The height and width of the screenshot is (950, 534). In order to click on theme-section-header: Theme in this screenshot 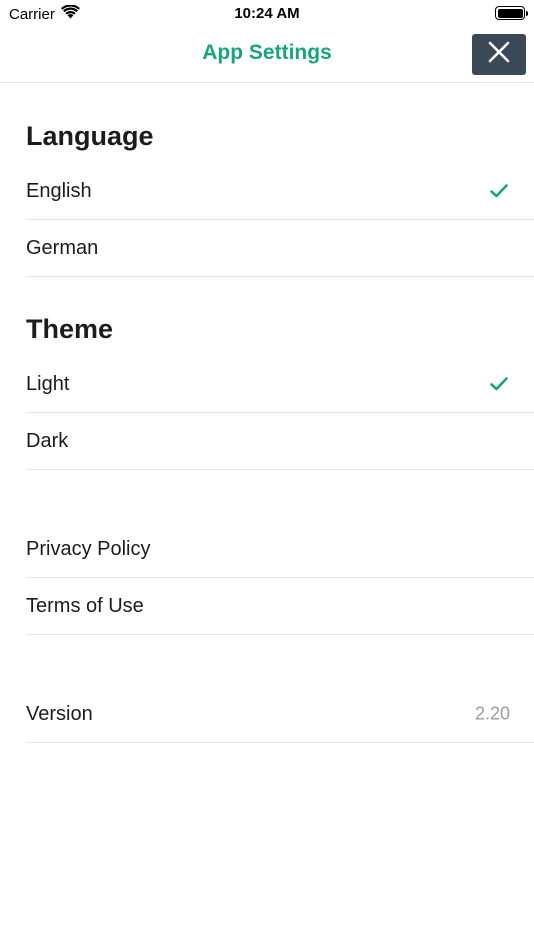, I will do `click(70, 329)`.